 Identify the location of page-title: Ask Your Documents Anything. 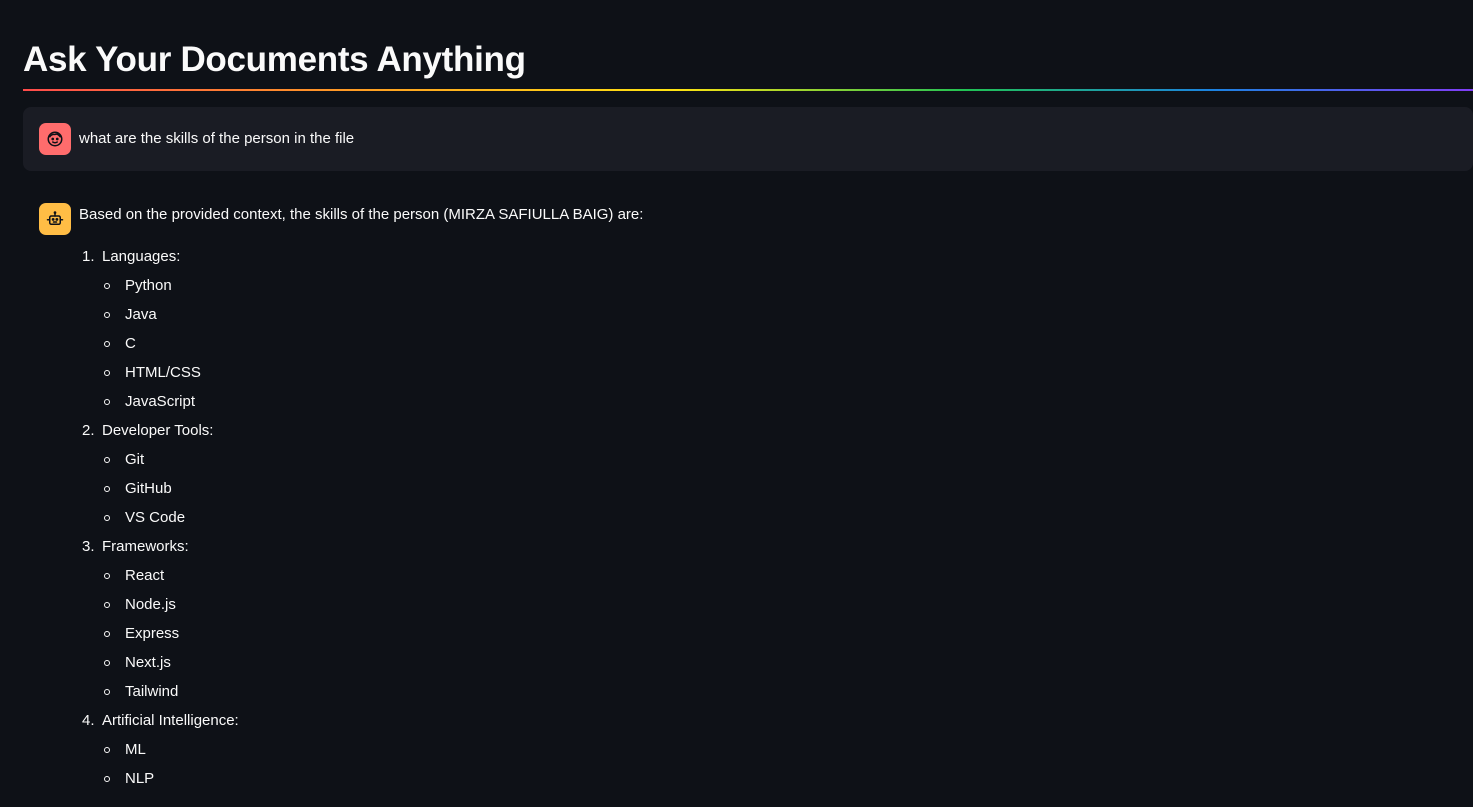
(274, 59).